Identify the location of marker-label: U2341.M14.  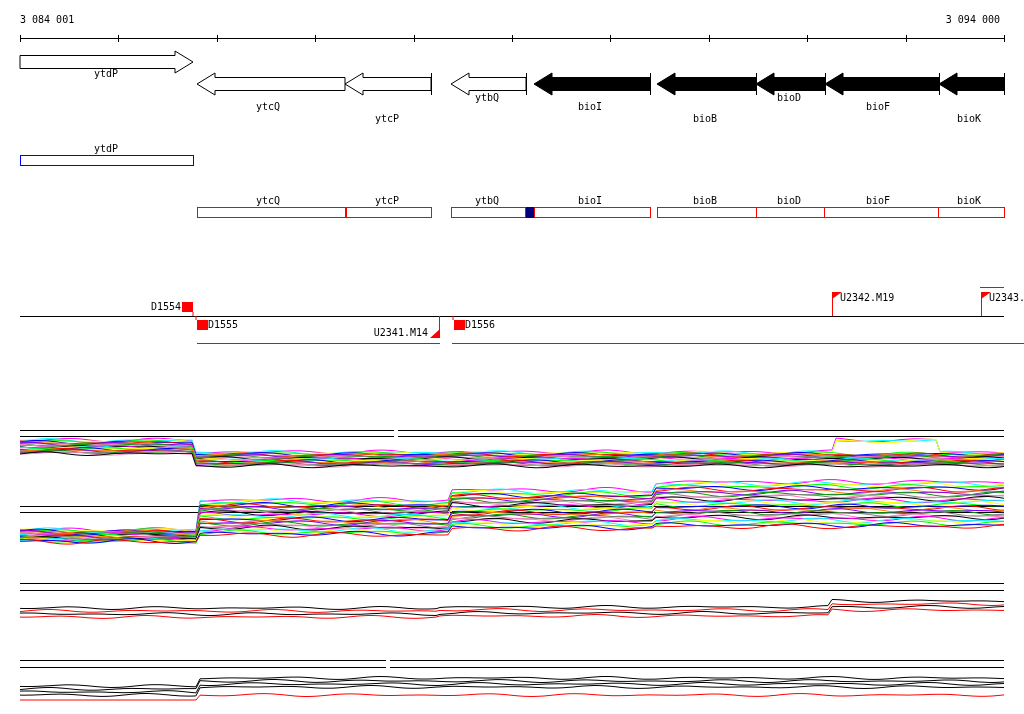
(400, 332).